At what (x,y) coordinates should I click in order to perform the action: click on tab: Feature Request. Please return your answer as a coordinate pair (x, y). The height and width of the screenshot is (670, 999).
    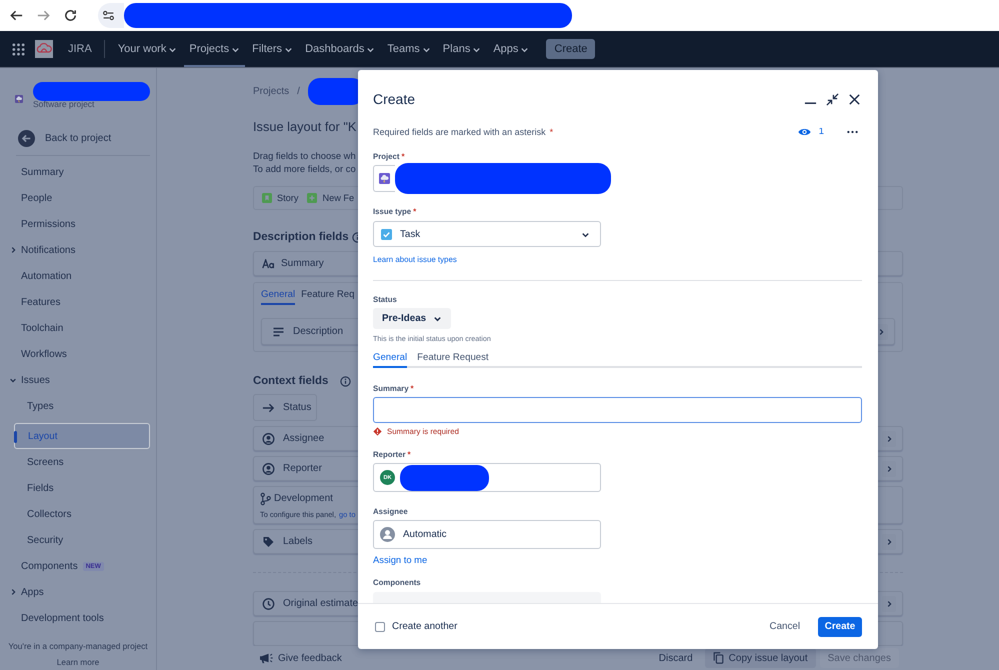
    Looking at the image, I should click on (453, 360).